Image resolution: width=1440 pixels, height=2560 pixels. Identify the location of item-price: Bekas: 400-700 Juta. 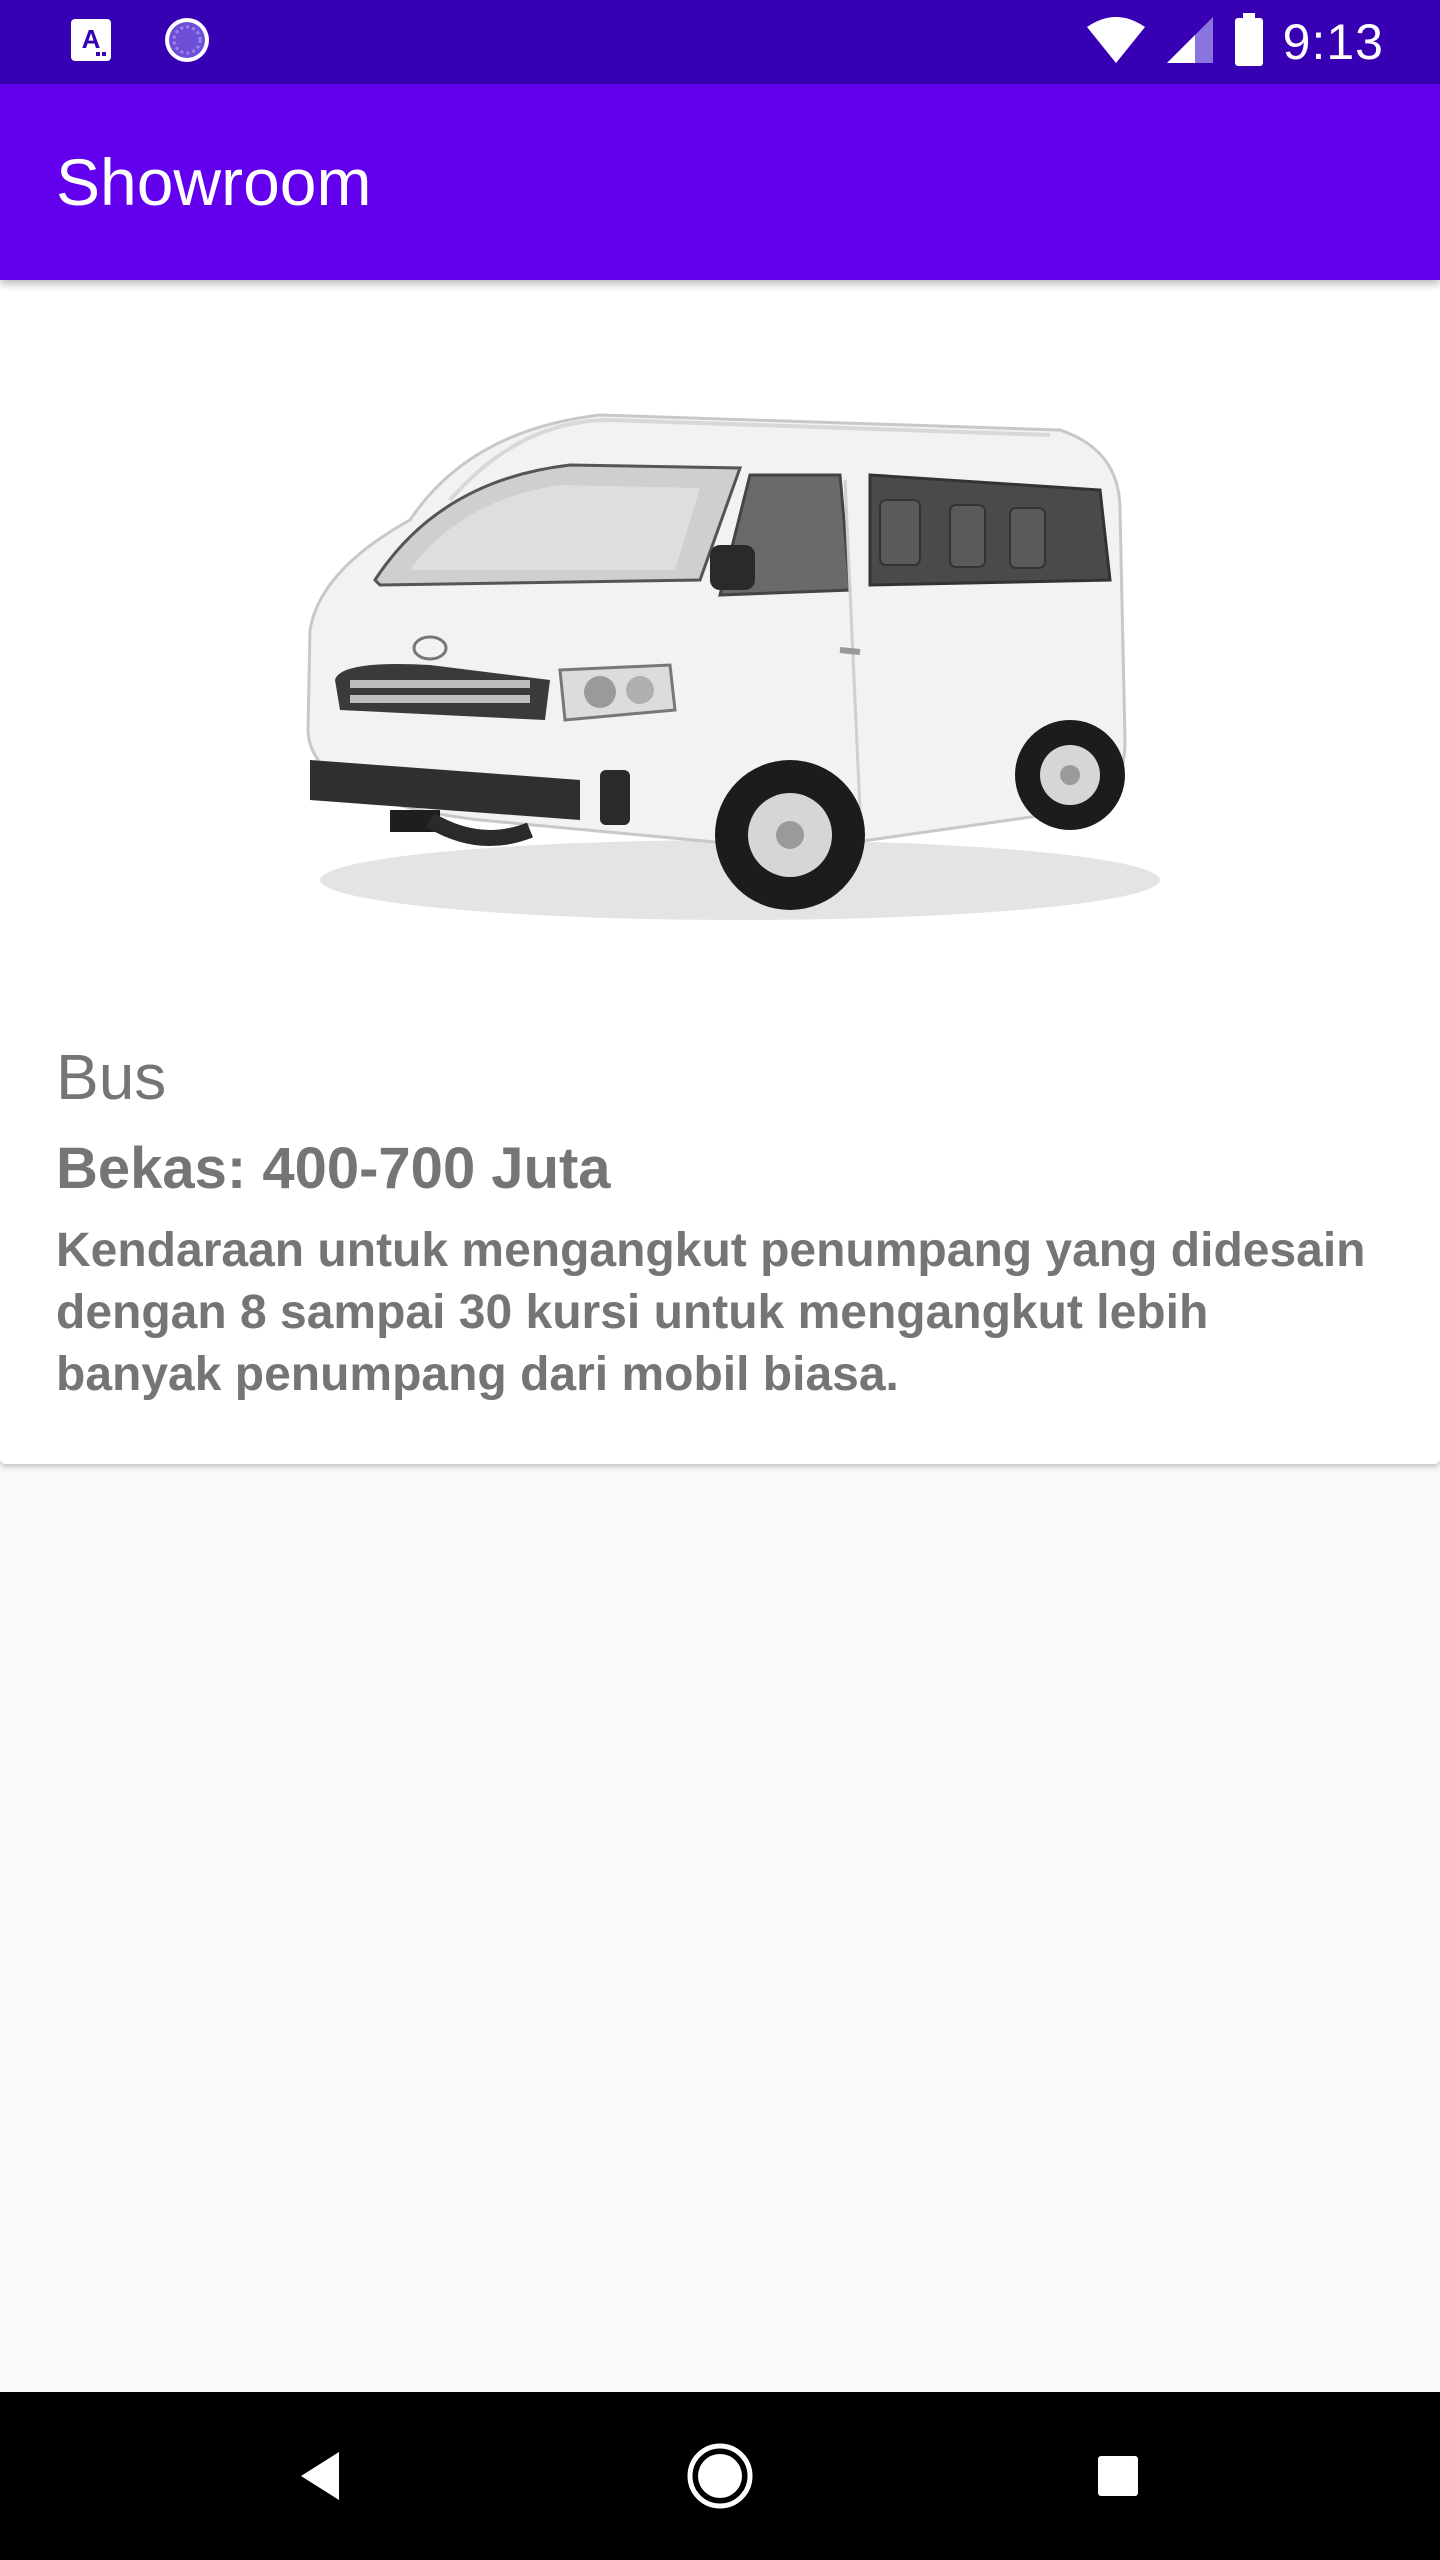
(333, 1168).